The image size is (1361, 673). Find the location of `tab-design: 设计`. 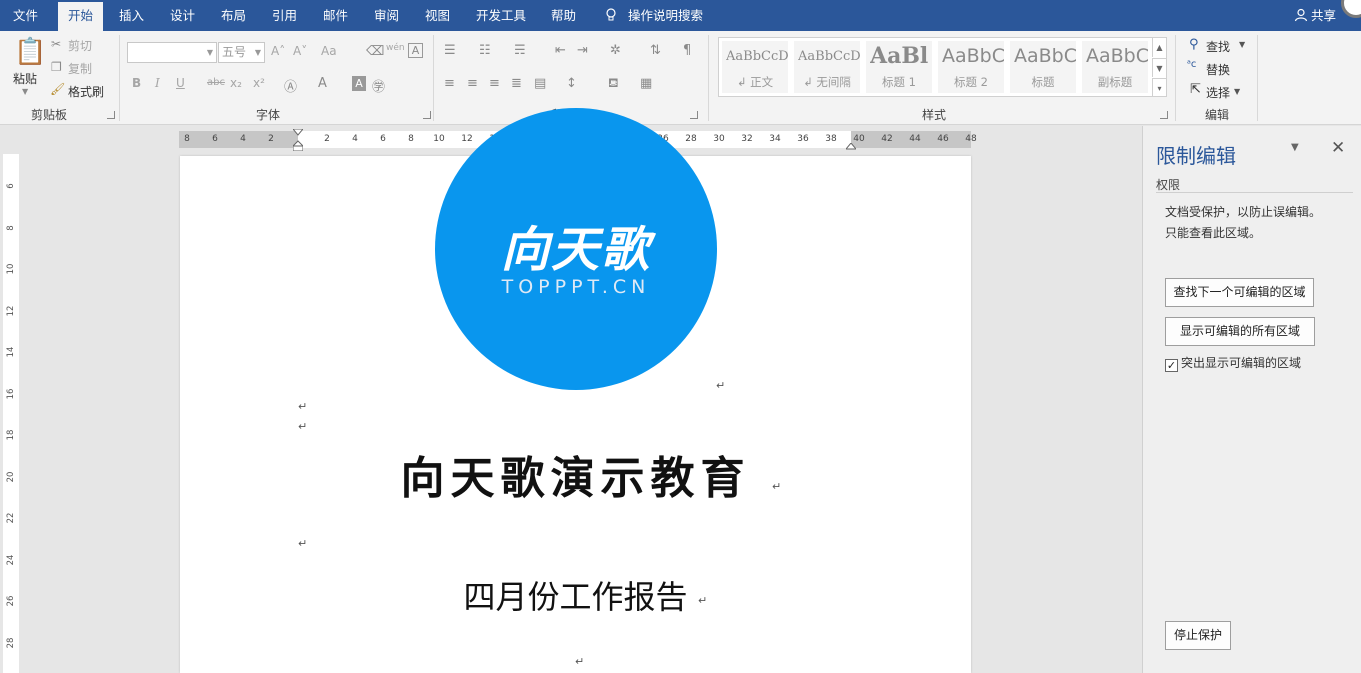

tab-design: 设计 is located at coordinates (182, 15).